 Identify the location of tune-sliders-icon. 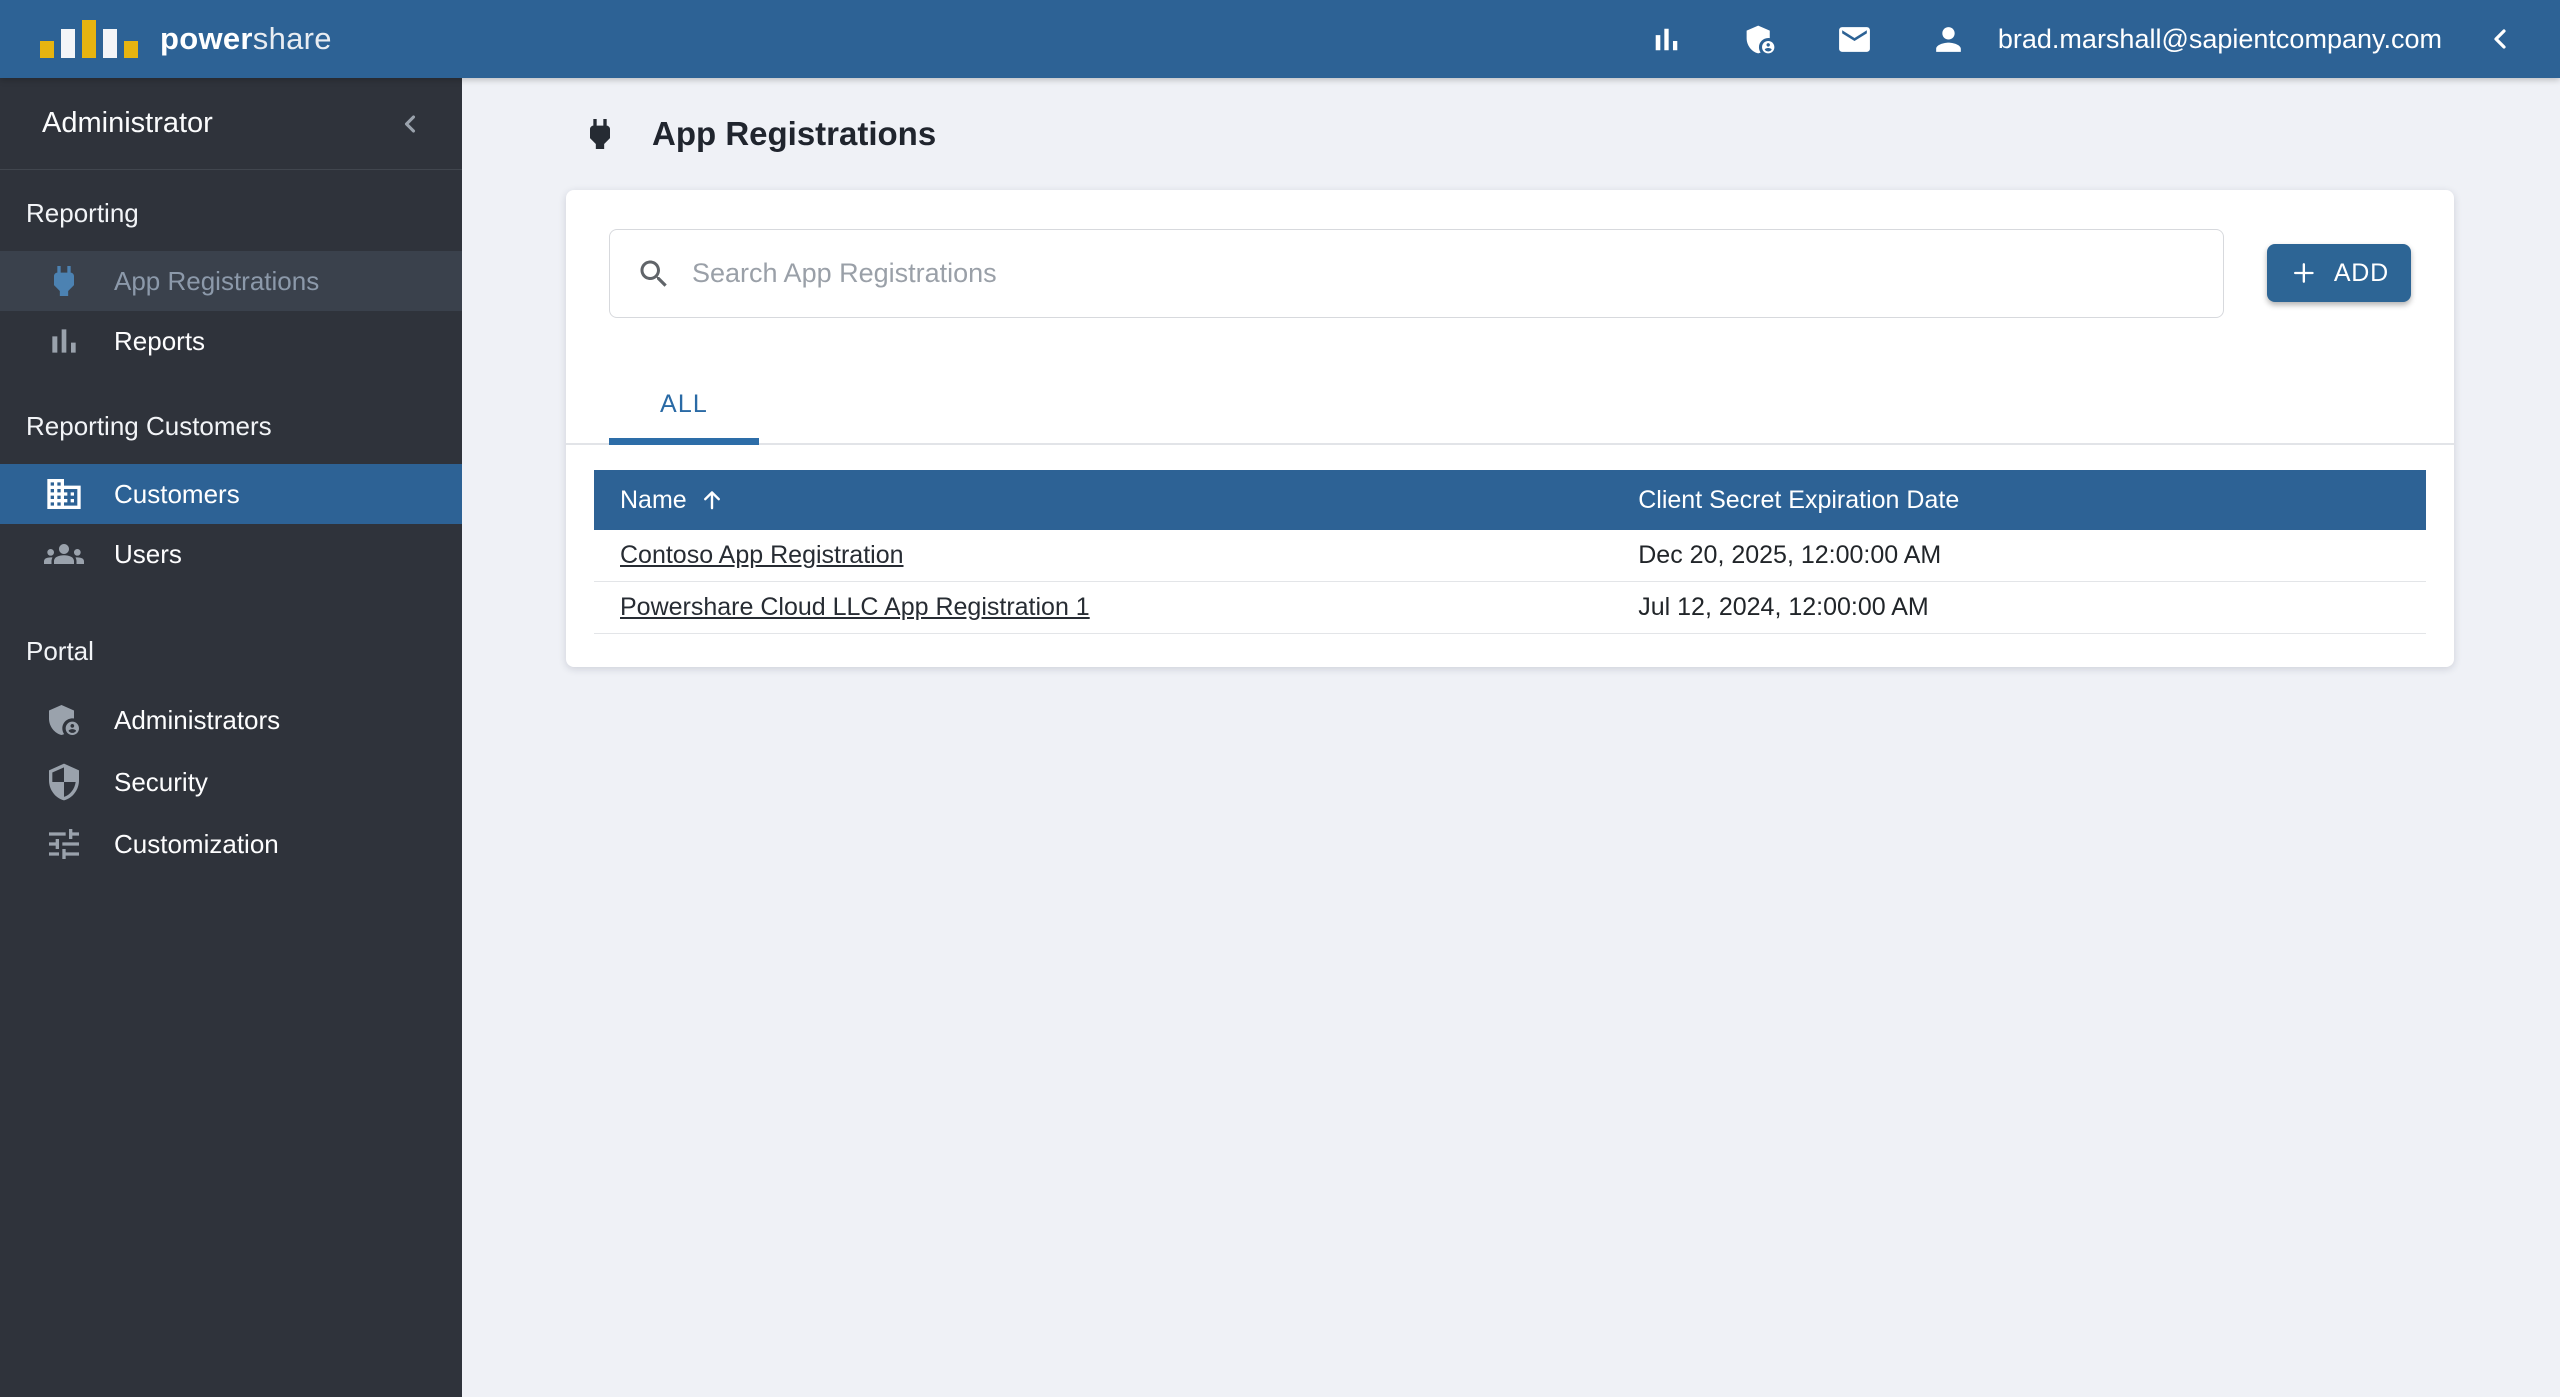
(64, 844).